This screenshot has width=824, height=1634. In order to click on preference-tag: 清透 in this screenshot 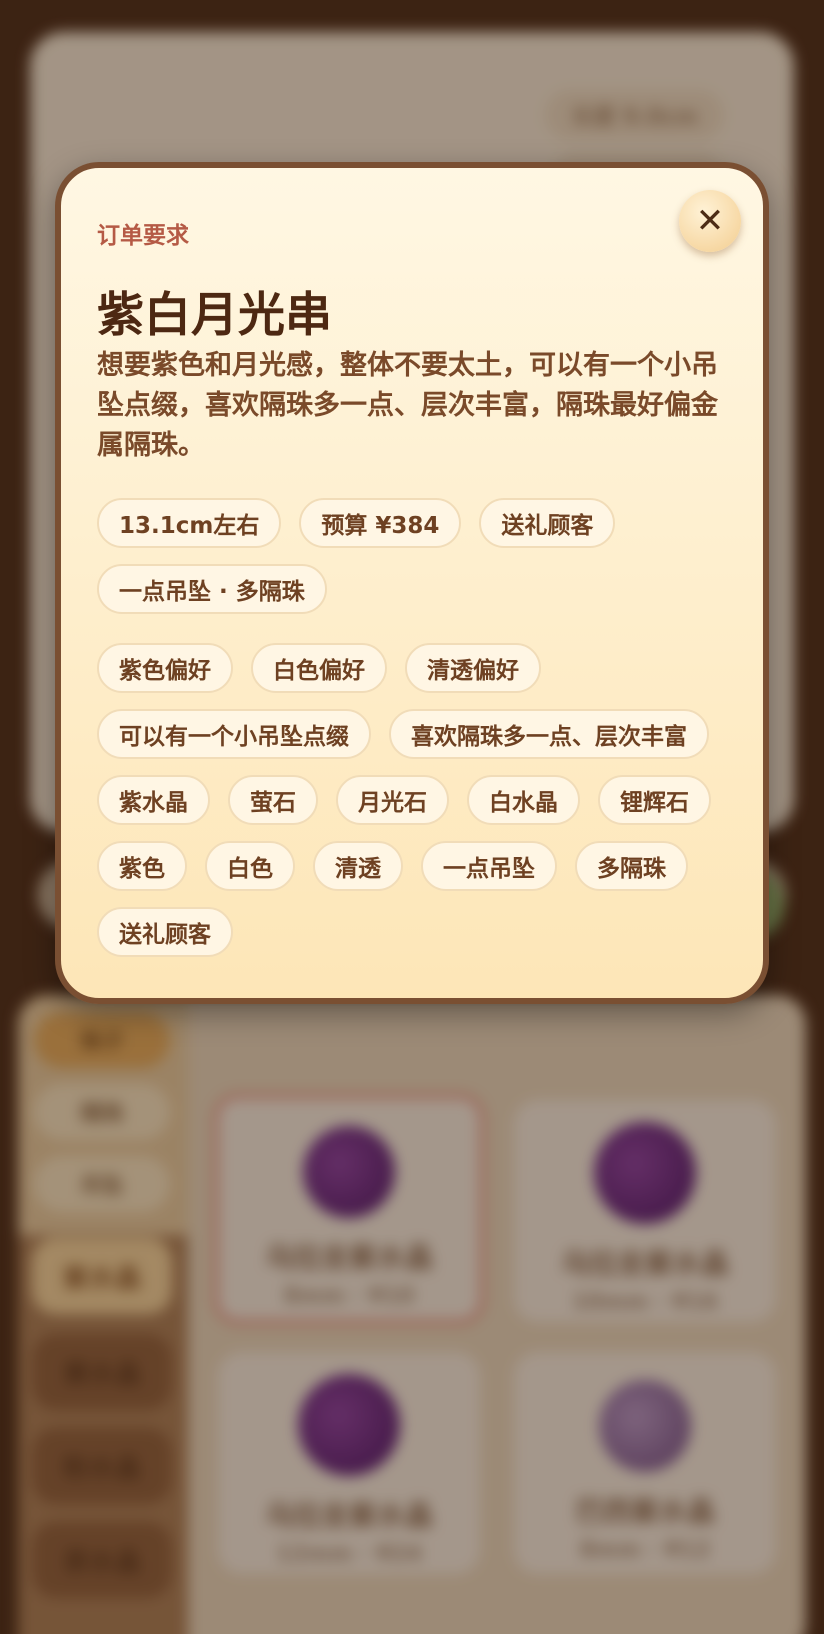, I will do `click(358, 866)`.